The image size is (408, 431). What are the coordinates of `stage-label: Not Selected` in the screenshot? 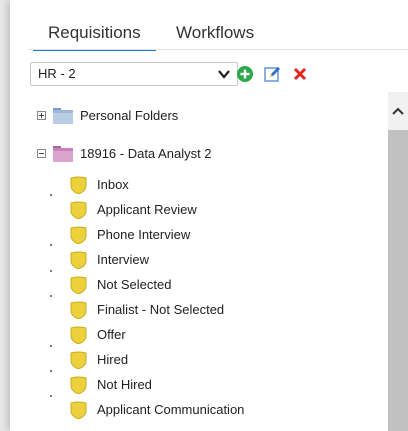 It's located at (134, 284).